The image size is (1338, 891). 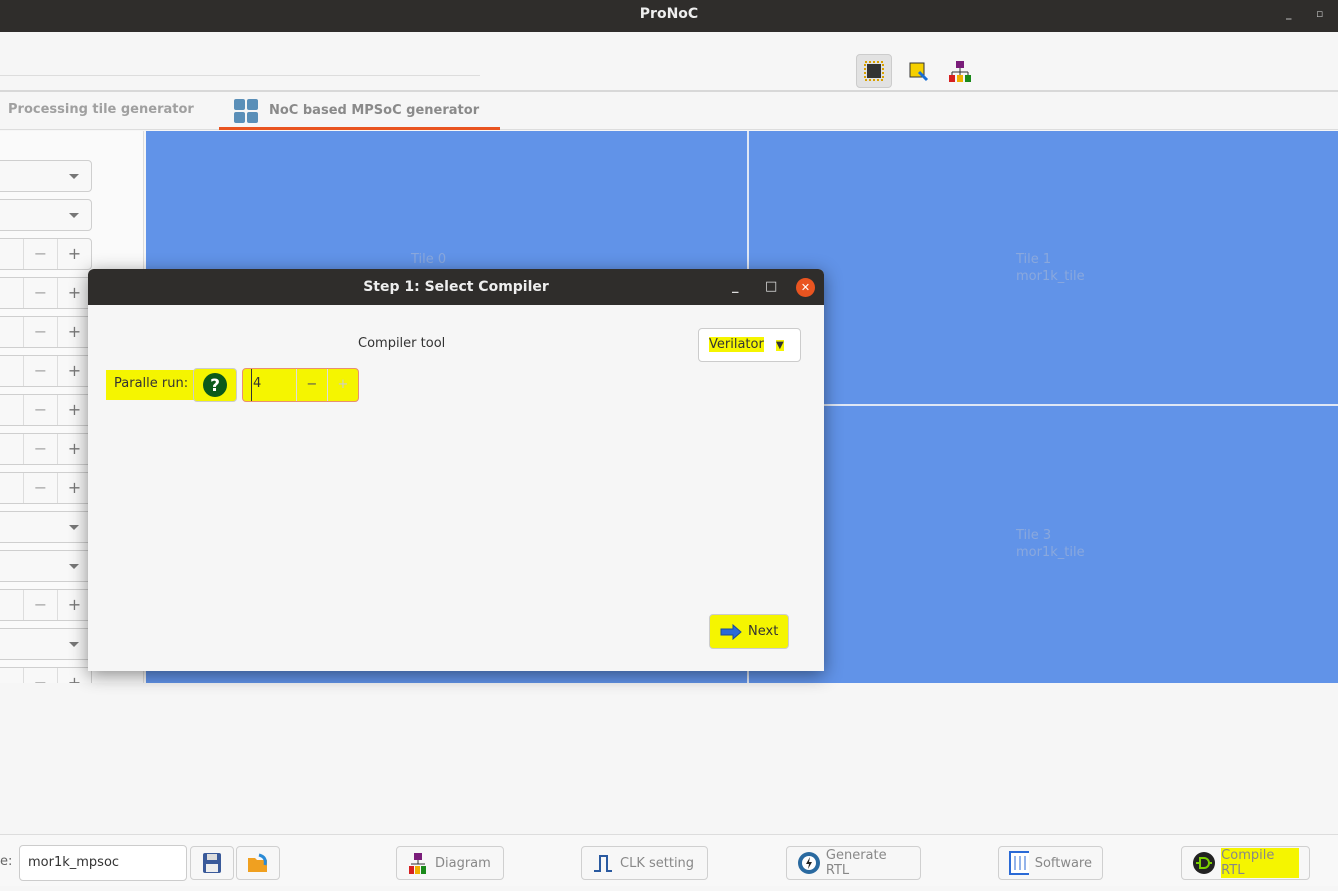 What do you see at coordinates (731, 631) in the screenshot?
I see `arrow-right-icon` at bounding box center [731, 631].